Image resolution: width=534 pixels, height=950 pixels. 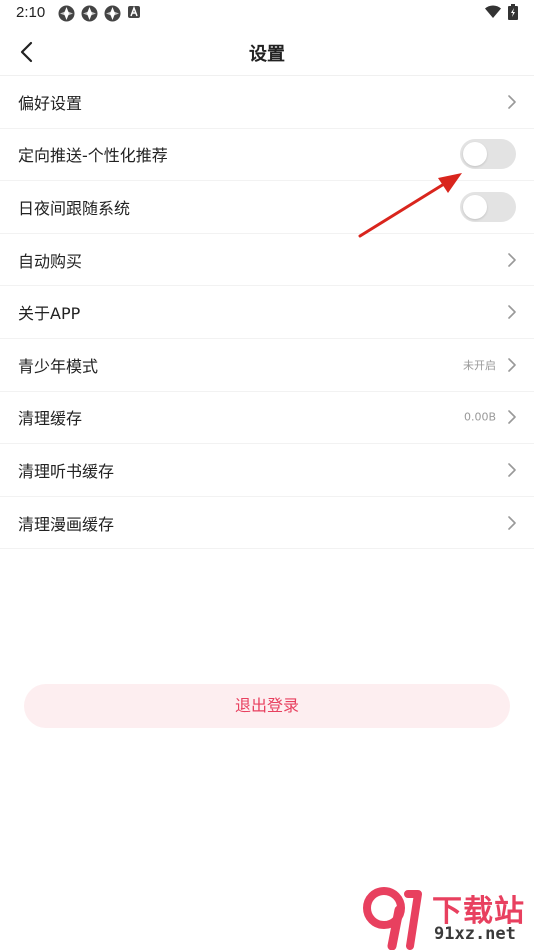 What do you see at coordinates (58, 366) in the screenshot?
I see `setting-label: 青少年模式` at bounding box center [58, 366].